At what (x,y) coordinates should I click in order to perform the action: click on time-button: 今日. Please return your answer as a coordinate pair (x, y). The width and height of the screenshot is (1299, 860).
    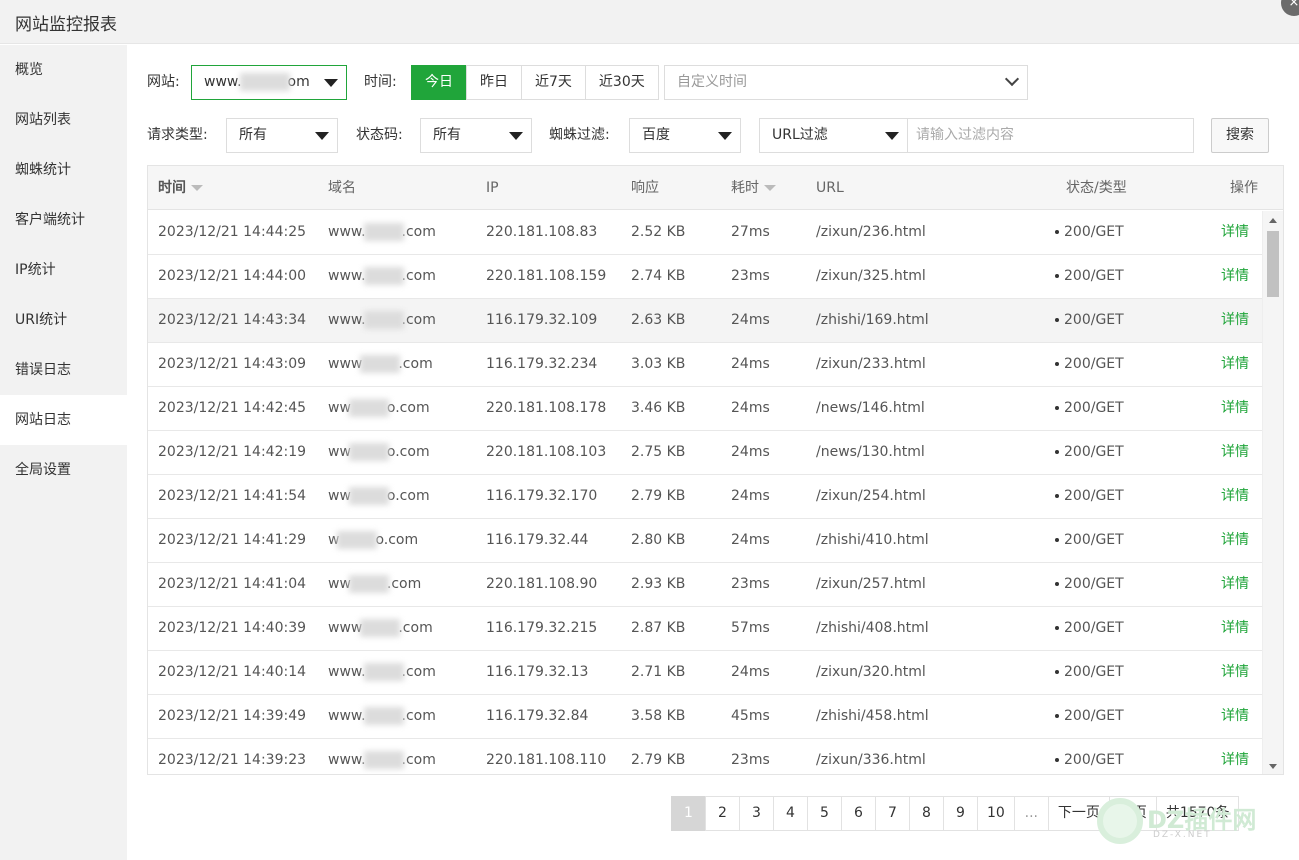
    Looking at the image, I should click on (439, 82).